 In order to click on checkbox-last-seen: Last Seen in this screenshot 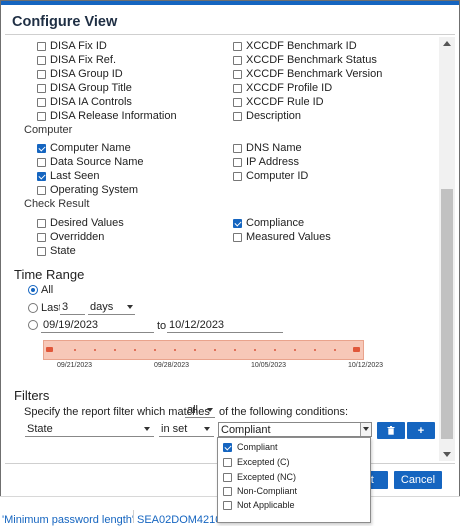, I will do `click(68, 176)`.